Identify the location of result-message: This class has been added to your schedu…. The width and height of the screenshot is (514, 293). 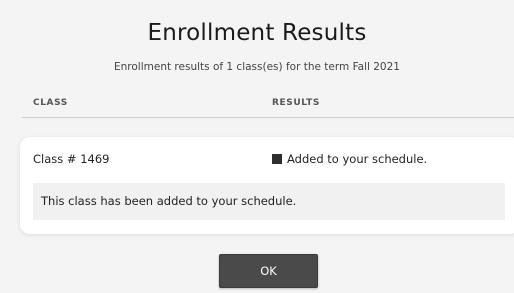
(269, 201).